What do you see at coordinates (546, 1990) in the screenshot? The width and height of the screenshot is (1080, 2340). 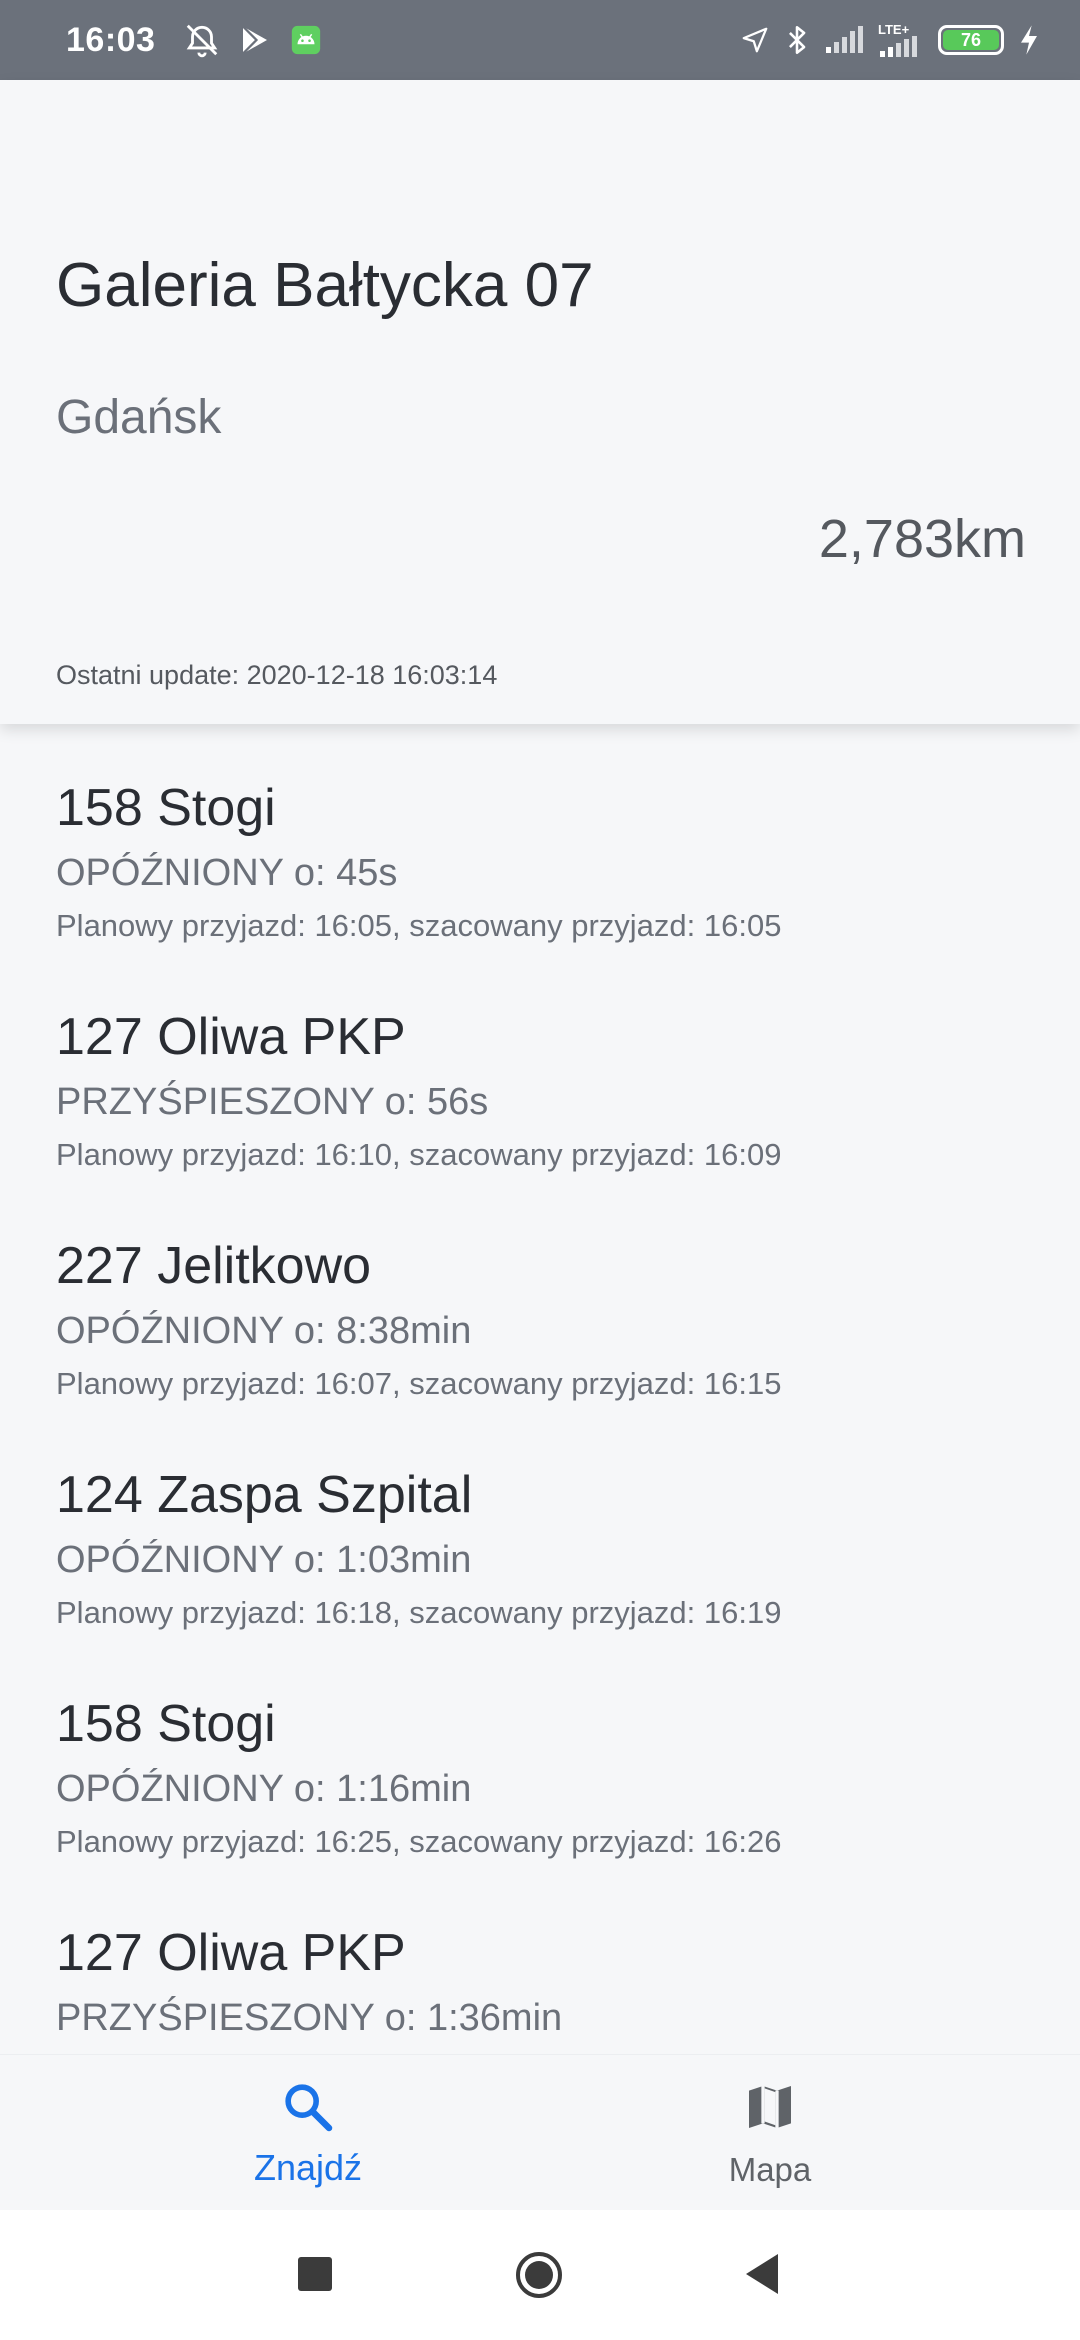 I see `departure-item: 127 Oliwa PKP PRZYŚPIESZONY o: 1:36min` at bounding box center [546, 1990].